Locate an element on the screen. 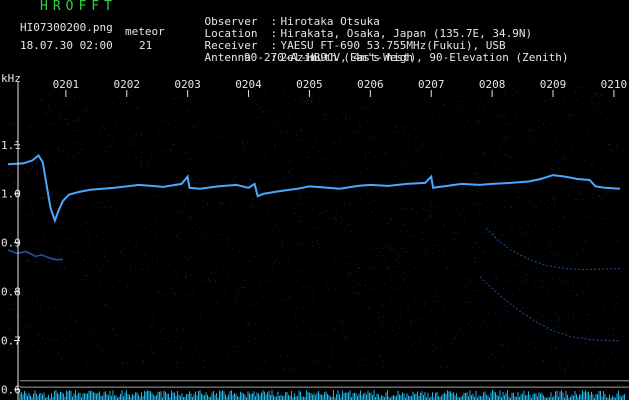 The height and width of the screenshot is (400, 629). y-tick-label-5: 0.6 is located at coordinates (11, 390).